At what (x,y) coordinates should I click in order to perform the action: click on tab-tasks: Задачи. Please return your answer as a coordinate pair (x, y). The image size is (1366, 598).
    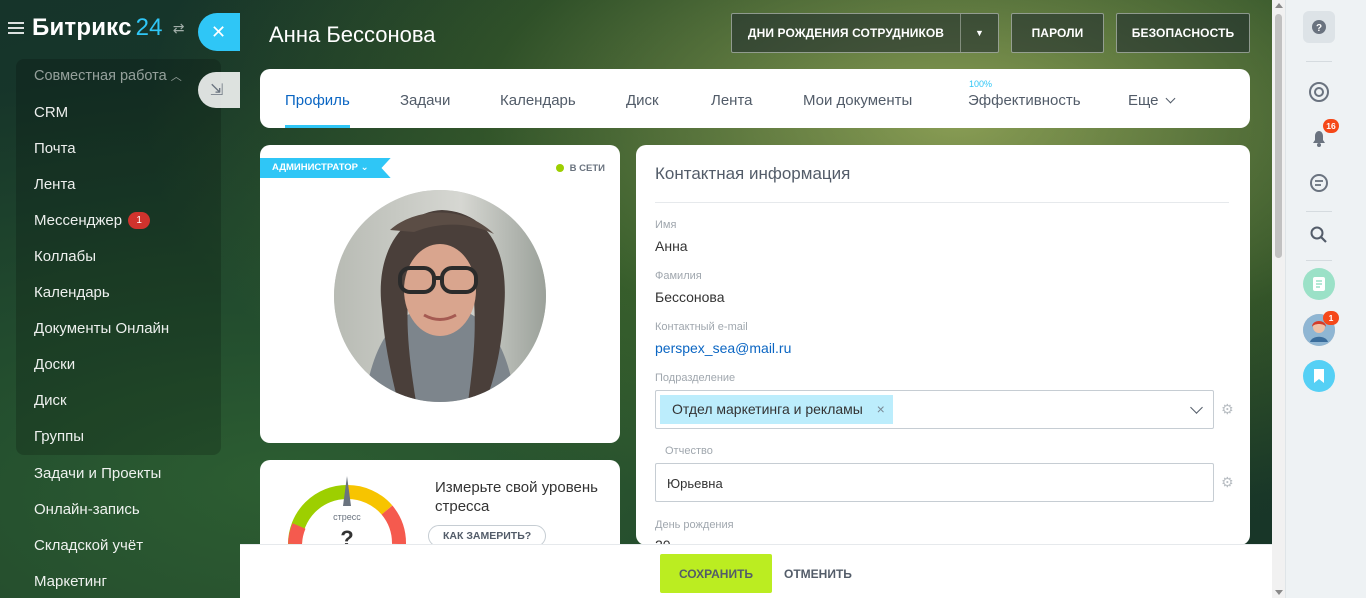
    Looking at the image, I should click on (425, 100).